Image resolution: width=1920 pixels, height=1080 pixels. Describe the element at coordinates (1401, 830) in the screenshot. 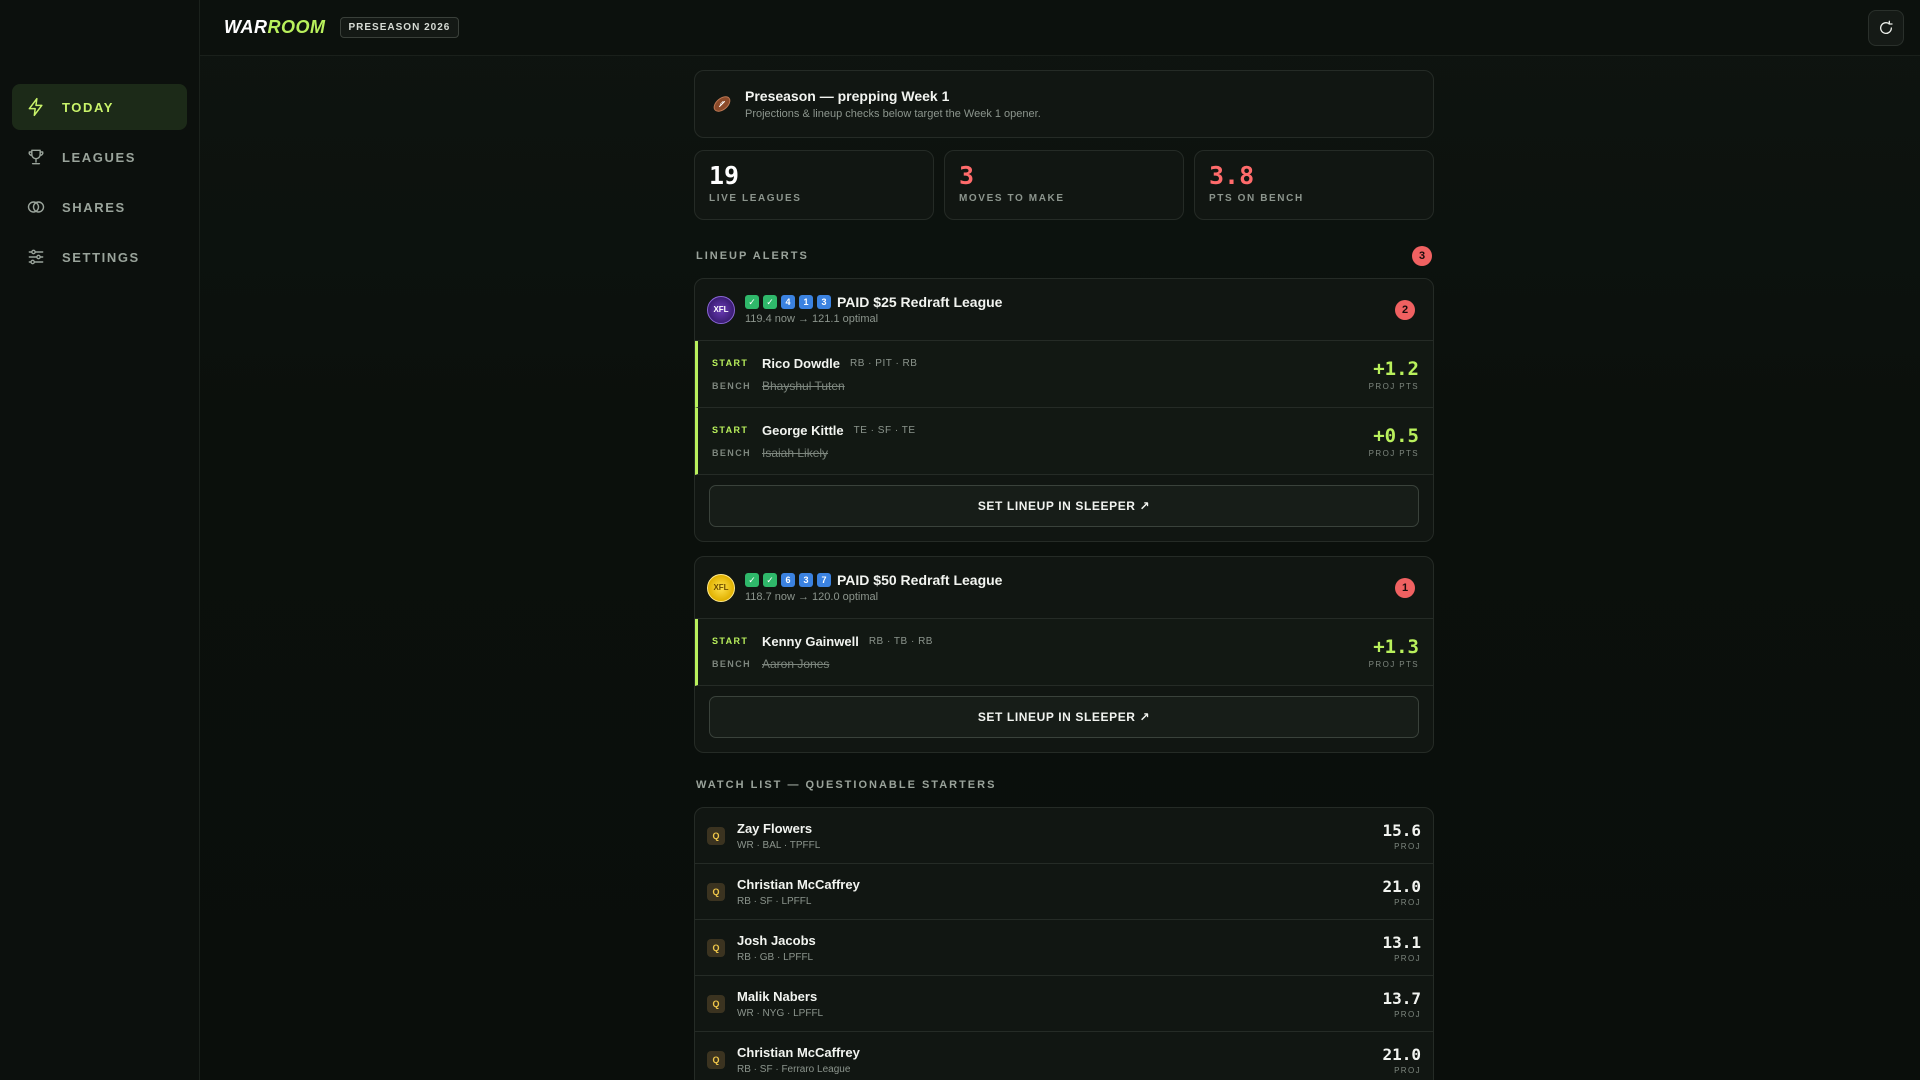

I see `proj-value: 15.6` at that location.